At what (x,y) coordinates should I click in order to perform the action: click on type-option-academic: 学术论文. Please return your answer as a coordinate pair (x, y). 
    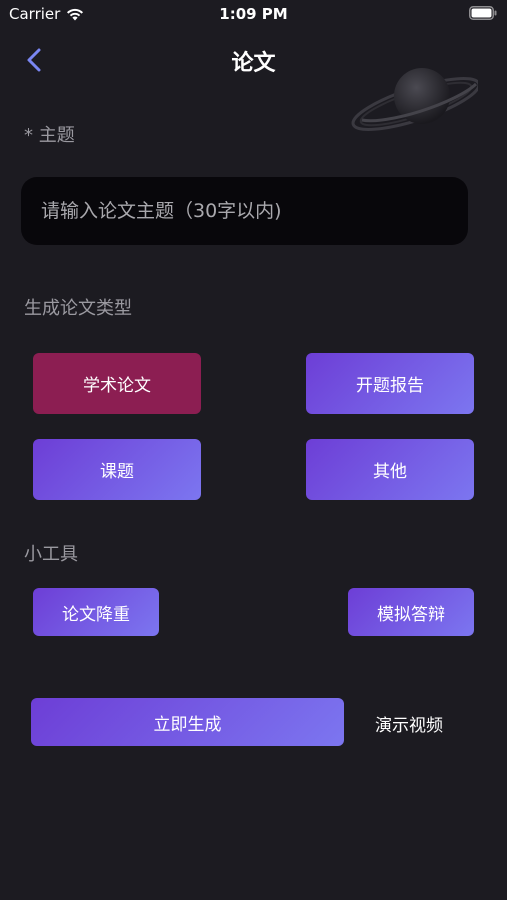
    Looking at the image, I should click on (117, 383).